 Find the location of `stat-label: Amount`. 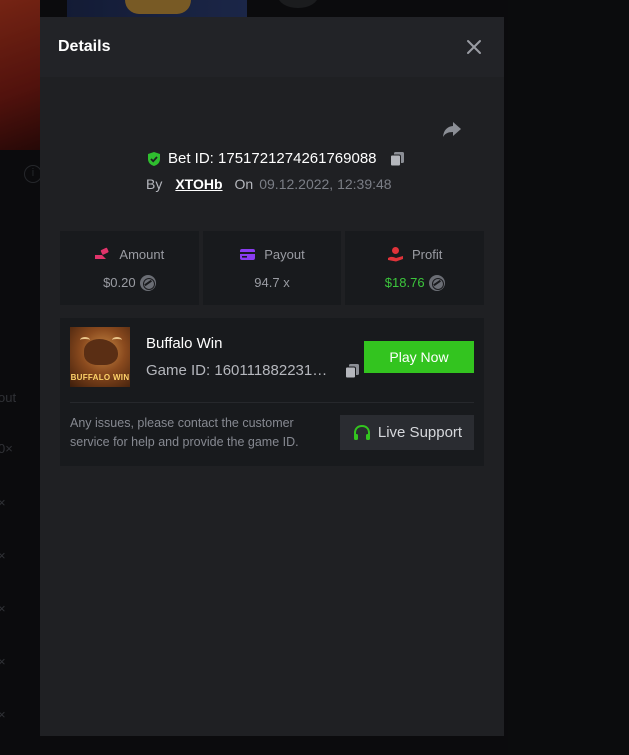

stat-label: Amount is located at coordinates (142, 254).